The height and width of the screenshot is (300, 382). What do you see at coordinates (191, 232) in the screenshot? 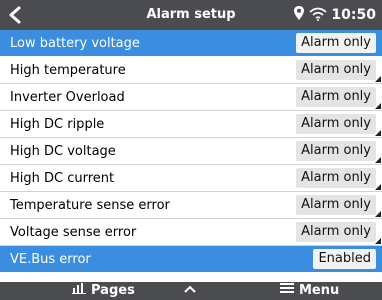
I see `list-item-voltage-sense-error: Voltage sense error Alarm only` at bounding box center [191, 232].